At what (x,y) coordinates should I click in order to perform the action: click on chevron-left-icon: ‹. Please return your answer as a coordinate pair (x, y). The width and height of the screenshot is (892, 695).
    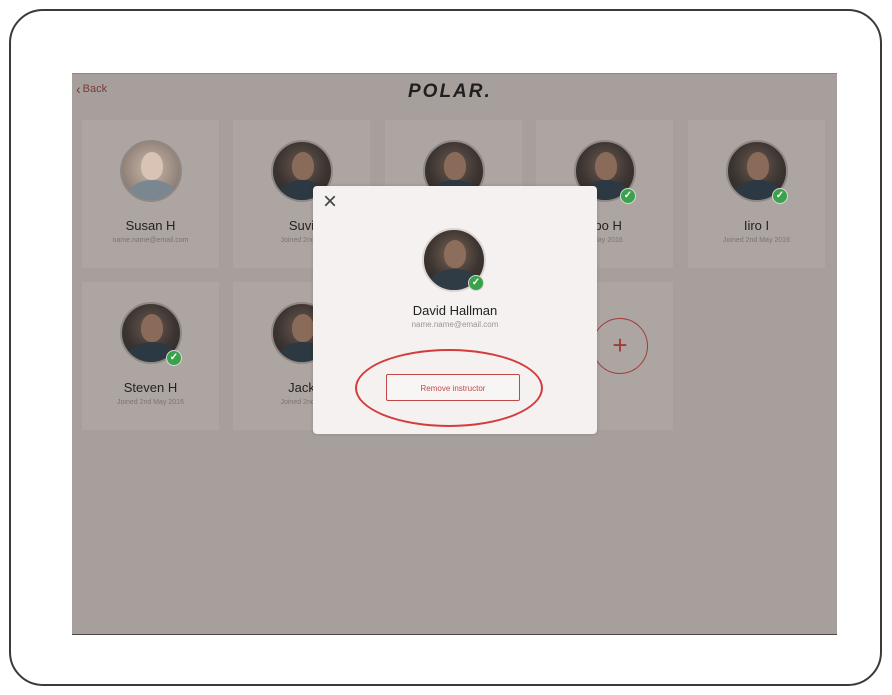
    Looking at the image, I should click on (78, 88).